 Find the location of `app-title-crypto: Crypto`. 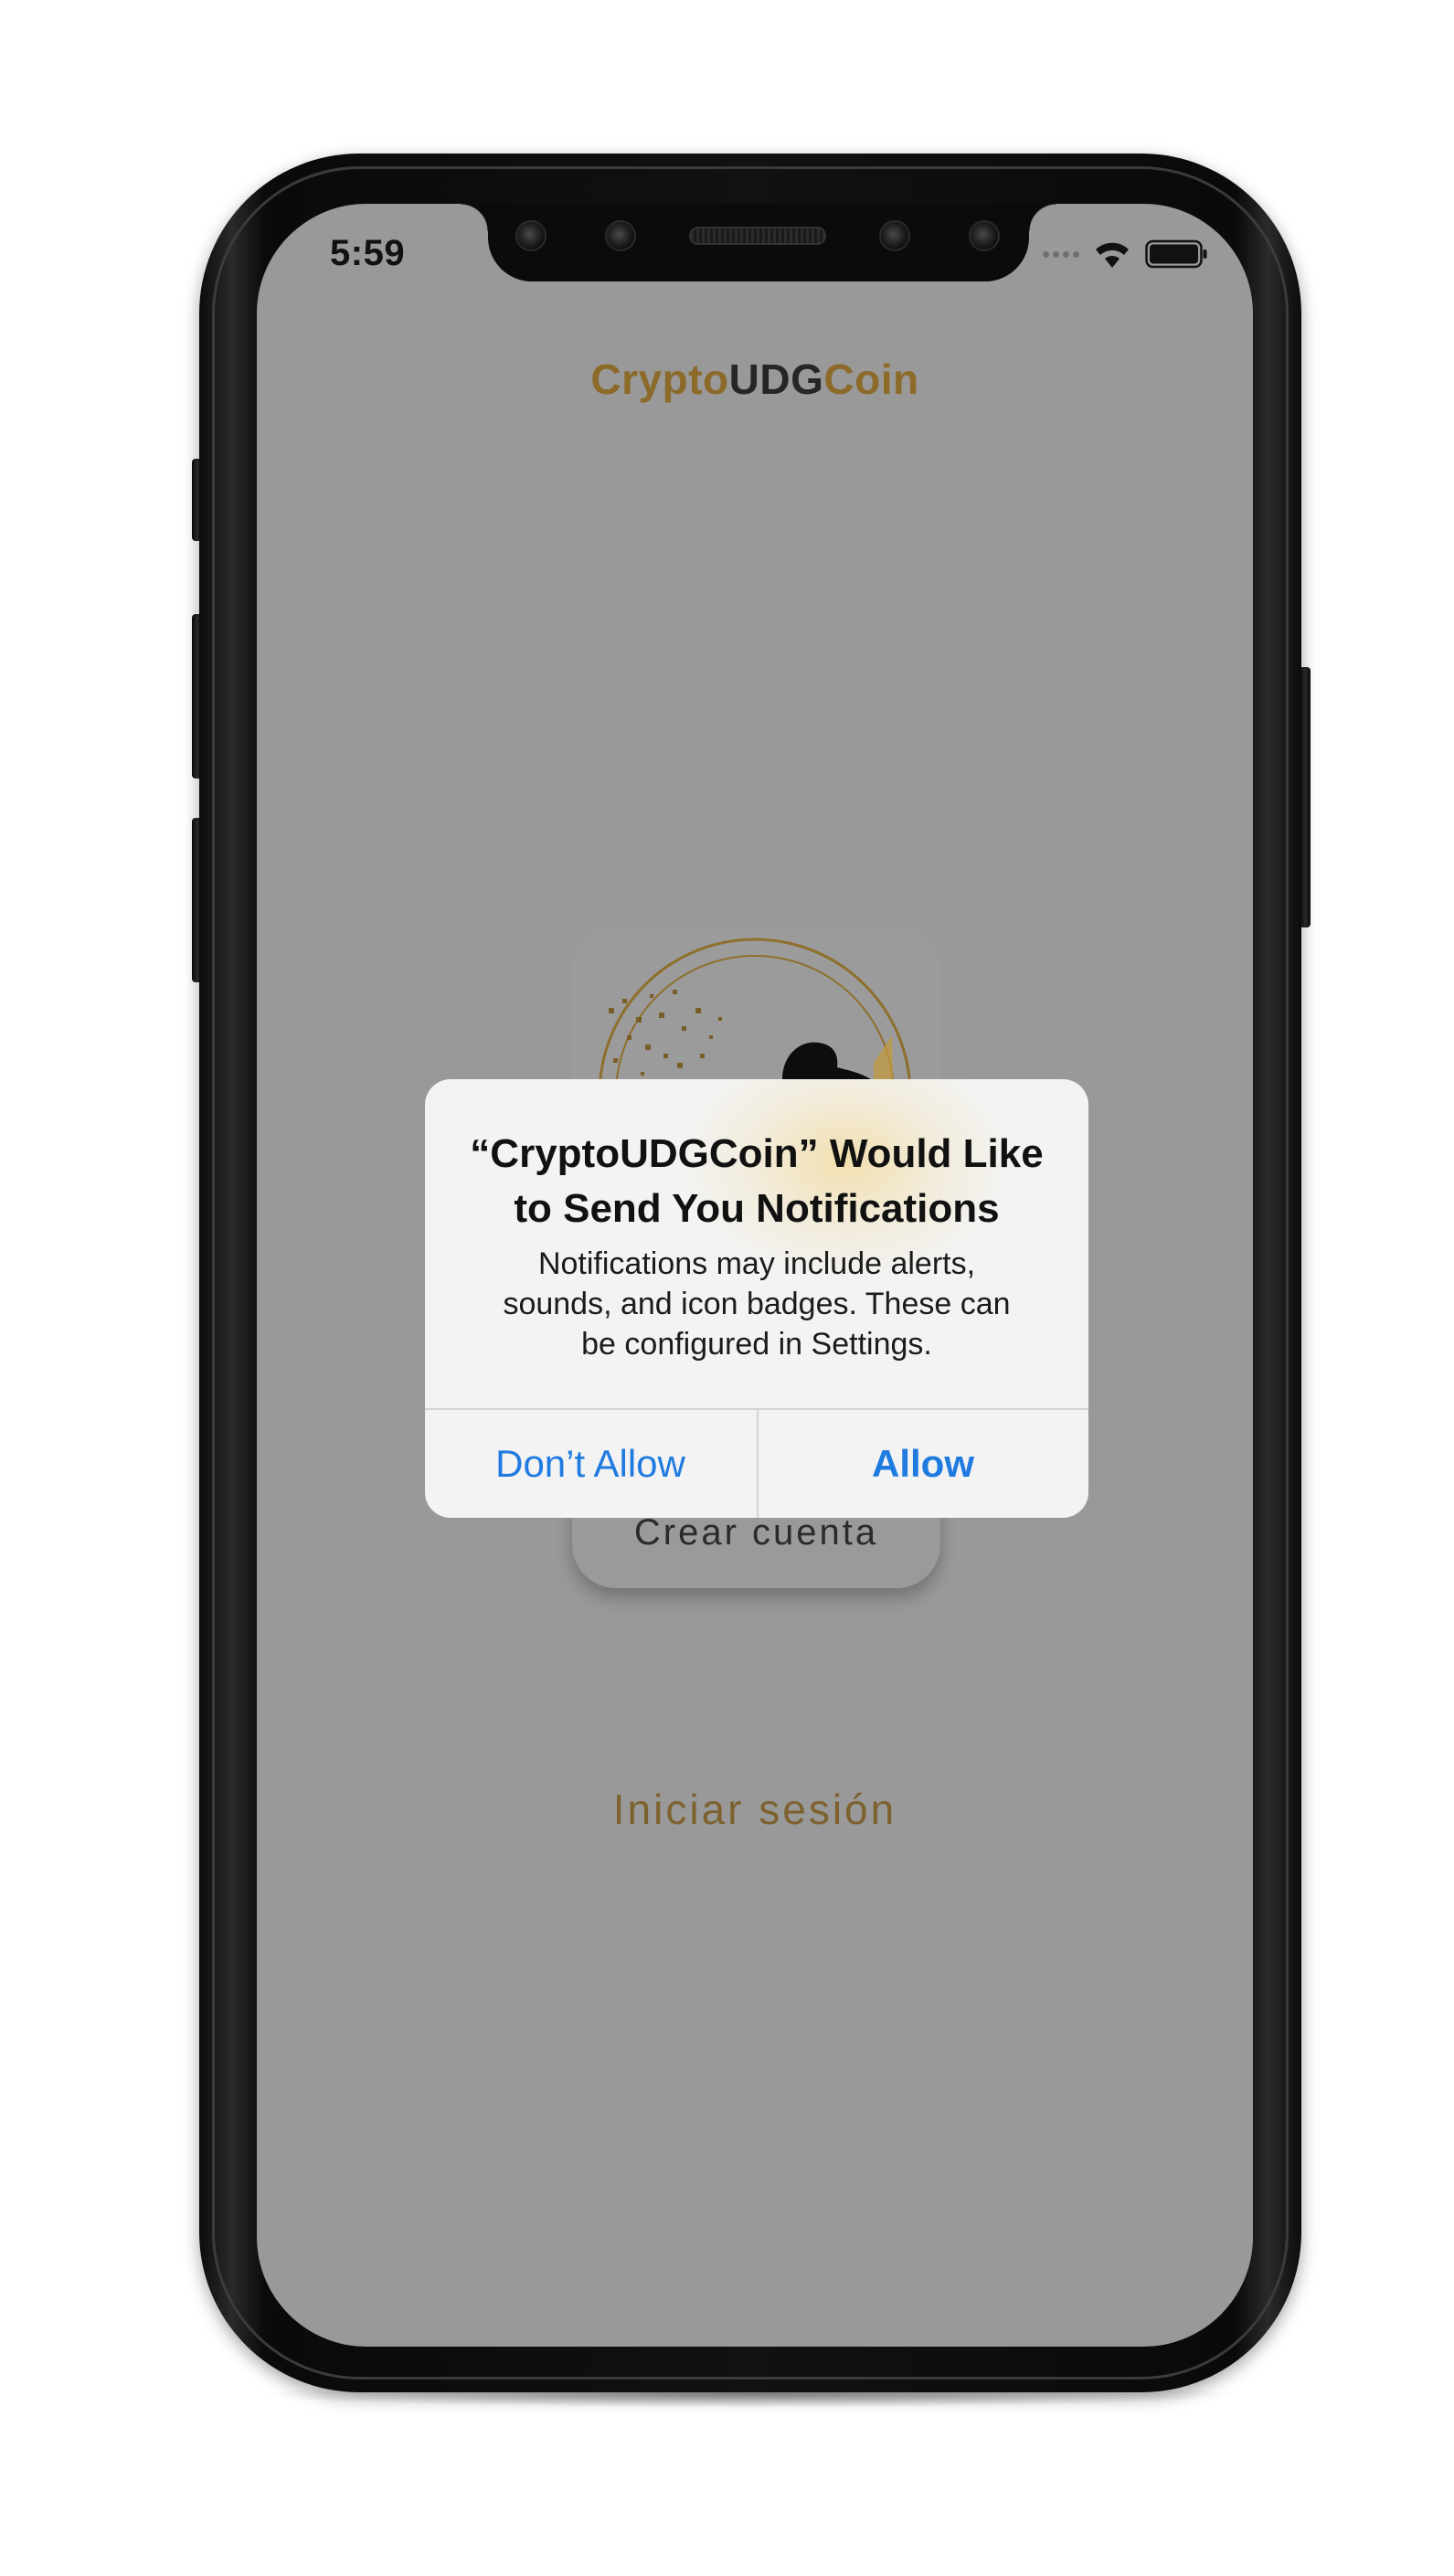

app-title-crypto: Crypto is located at coordinates (659, 379).